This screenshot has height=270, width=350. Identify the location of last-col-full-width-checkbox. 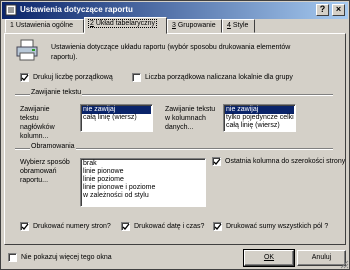
(216, 161).